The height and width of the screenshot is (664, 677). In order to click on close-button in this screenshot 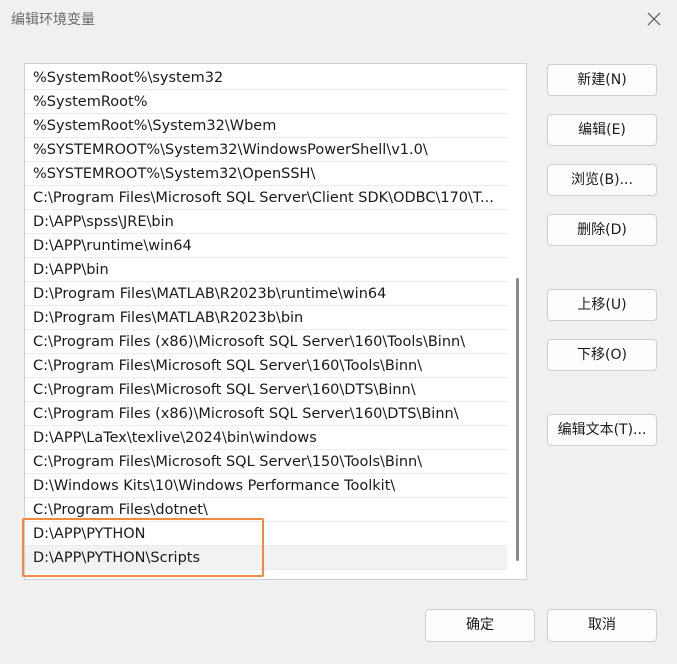, I will do `click(654, 19)`.